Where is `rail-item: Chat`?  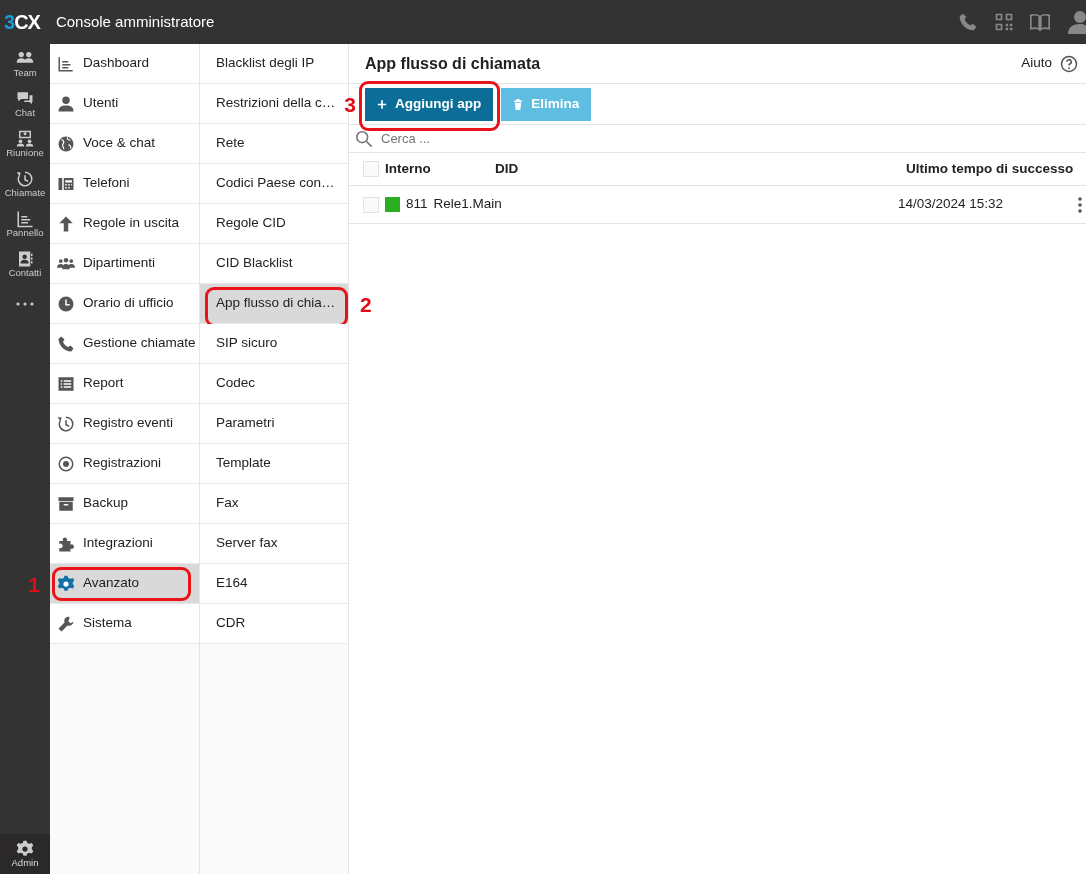 rail-item: Chat is located at coordinates (25, 104).